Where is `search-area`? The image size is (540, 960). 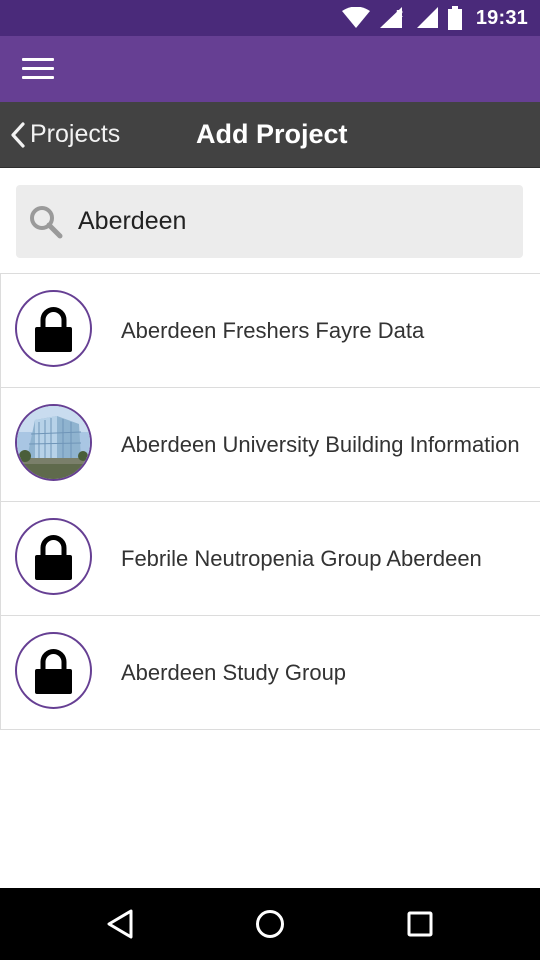
search-area is located at coordinates (270, 220).